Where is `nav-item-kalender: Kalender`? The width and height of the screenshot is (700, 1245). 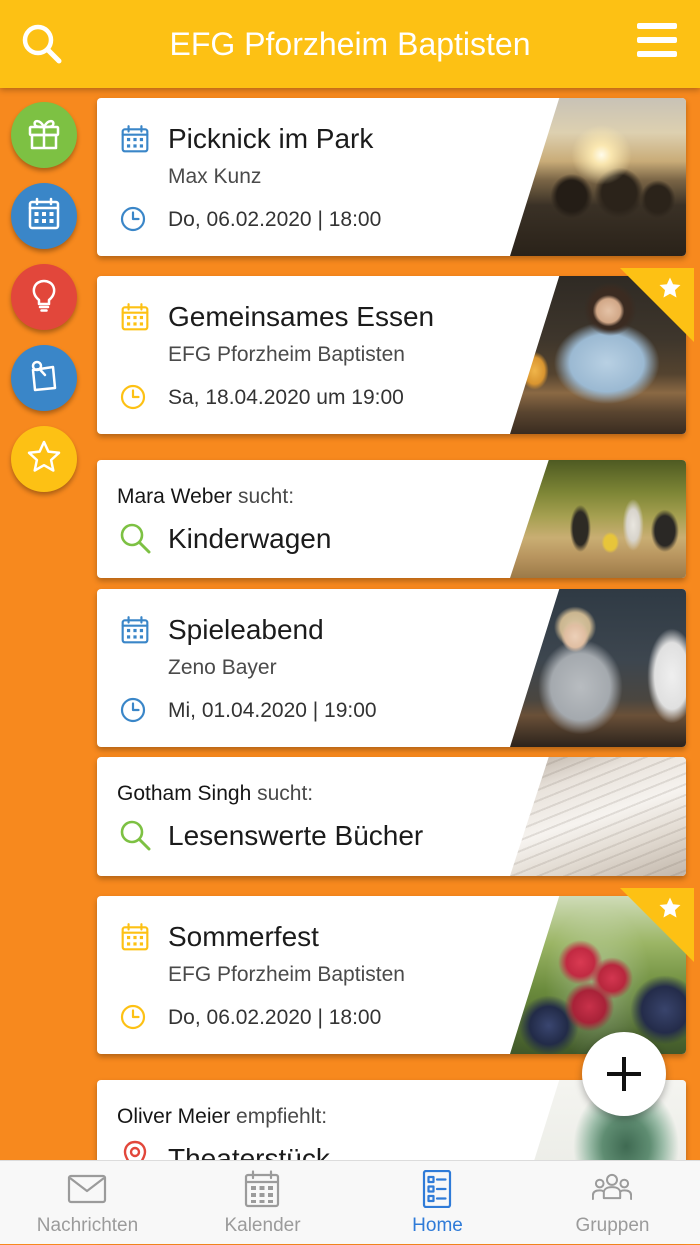
nav-item-kalender: Kalender is located at coordinates (262, 1203).